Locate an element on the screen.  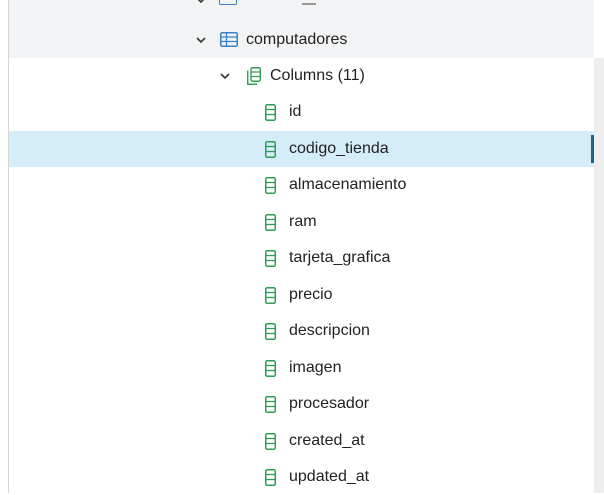
tree-item-column: ram is located at coordinates (301, 222).